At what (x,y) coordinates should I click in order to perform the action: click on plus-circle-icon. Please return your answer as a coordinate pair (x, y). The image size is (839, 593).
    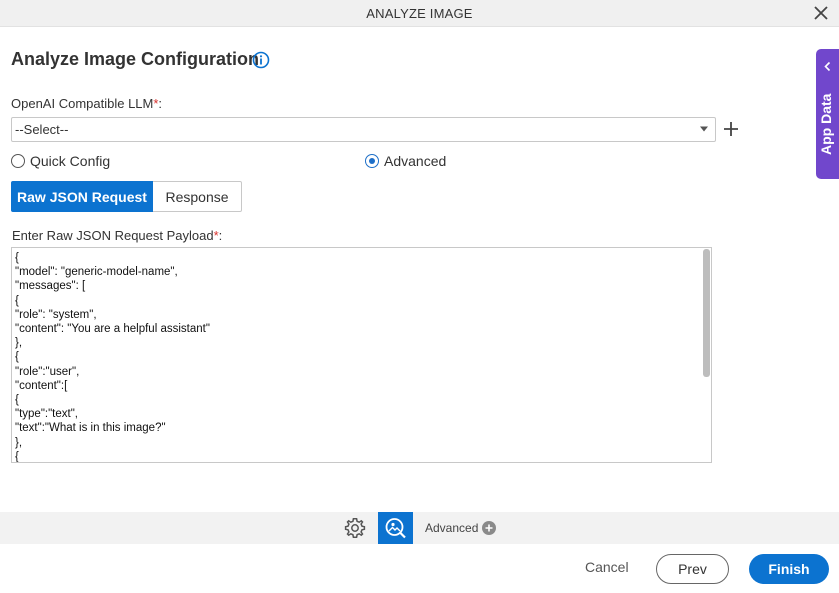
    Looking at the image, I should click on (489, 528).